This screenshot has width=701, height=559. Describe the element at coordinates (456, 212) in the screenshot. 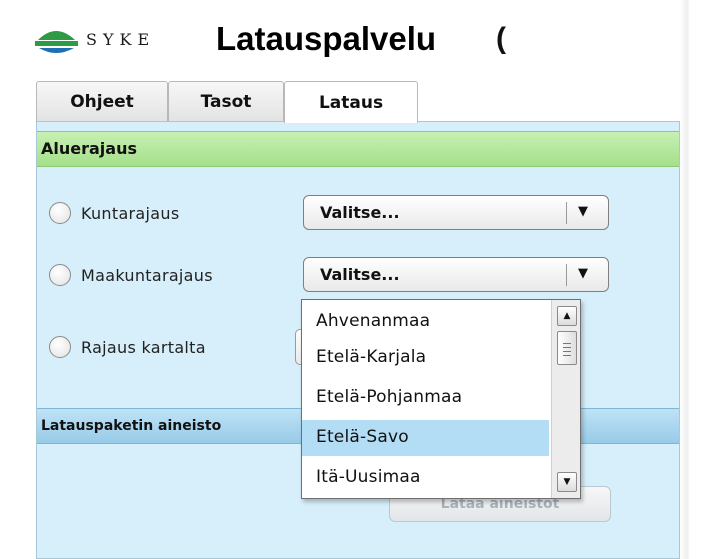

I see `kunta-select: Valitse... ▼` at that location.